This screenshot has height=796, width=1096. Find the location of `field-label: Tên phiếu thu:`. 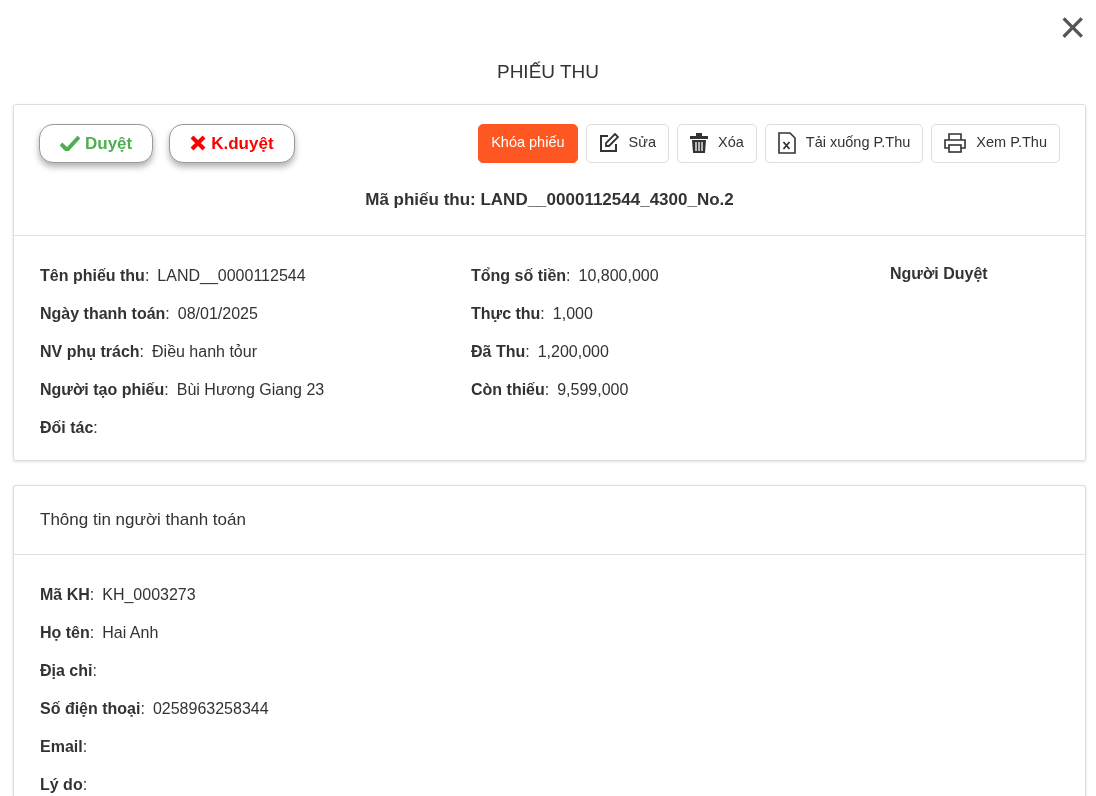

field-label: Tên phiếu thu: is located at coordinates (95, 275).